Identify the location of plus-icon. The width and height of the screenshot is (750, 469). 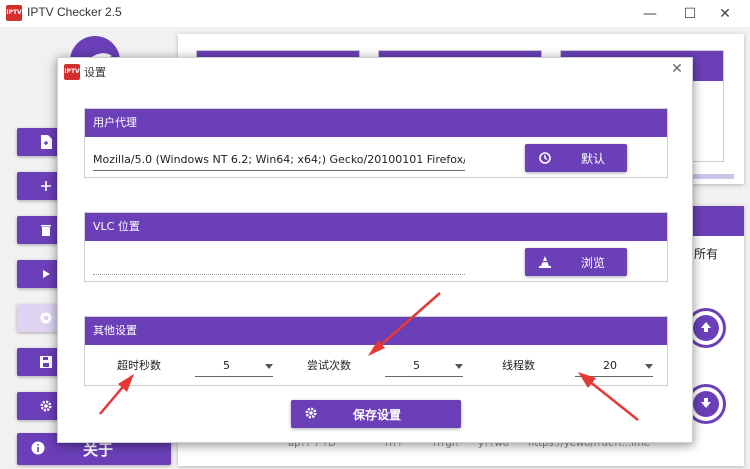
(46, 186).